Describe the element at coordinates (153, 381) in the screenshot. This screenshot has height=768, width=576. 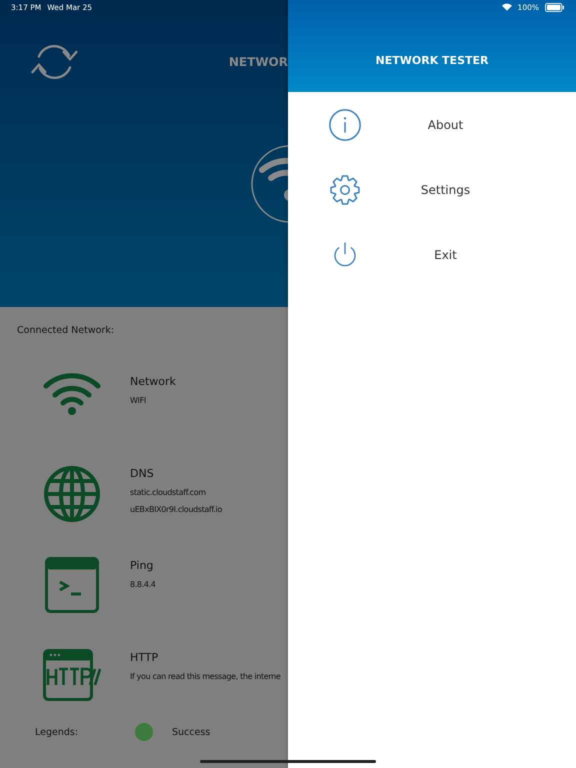
I see `check-title: Network` at that location.